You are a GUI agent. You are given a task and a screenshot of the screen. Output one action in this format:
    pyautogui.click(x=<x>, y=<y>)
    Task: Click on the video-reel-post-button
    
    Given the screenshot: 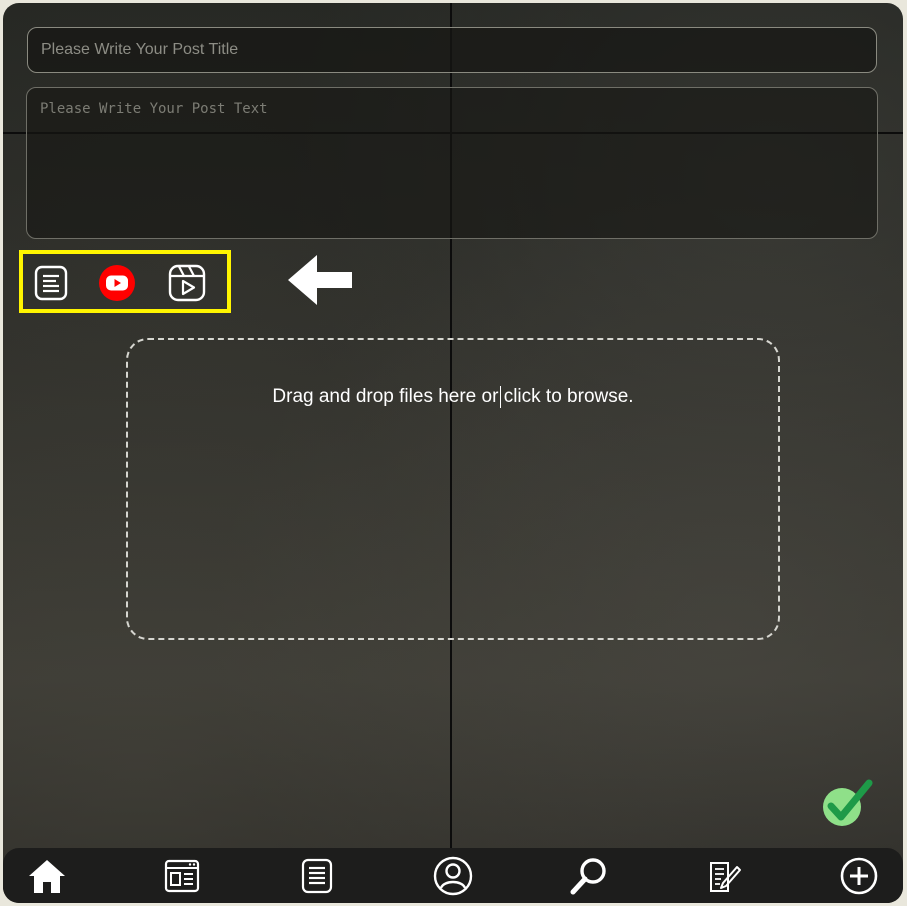 What is the action you would take?
    pyautogui.click(x=187, y=283)
    